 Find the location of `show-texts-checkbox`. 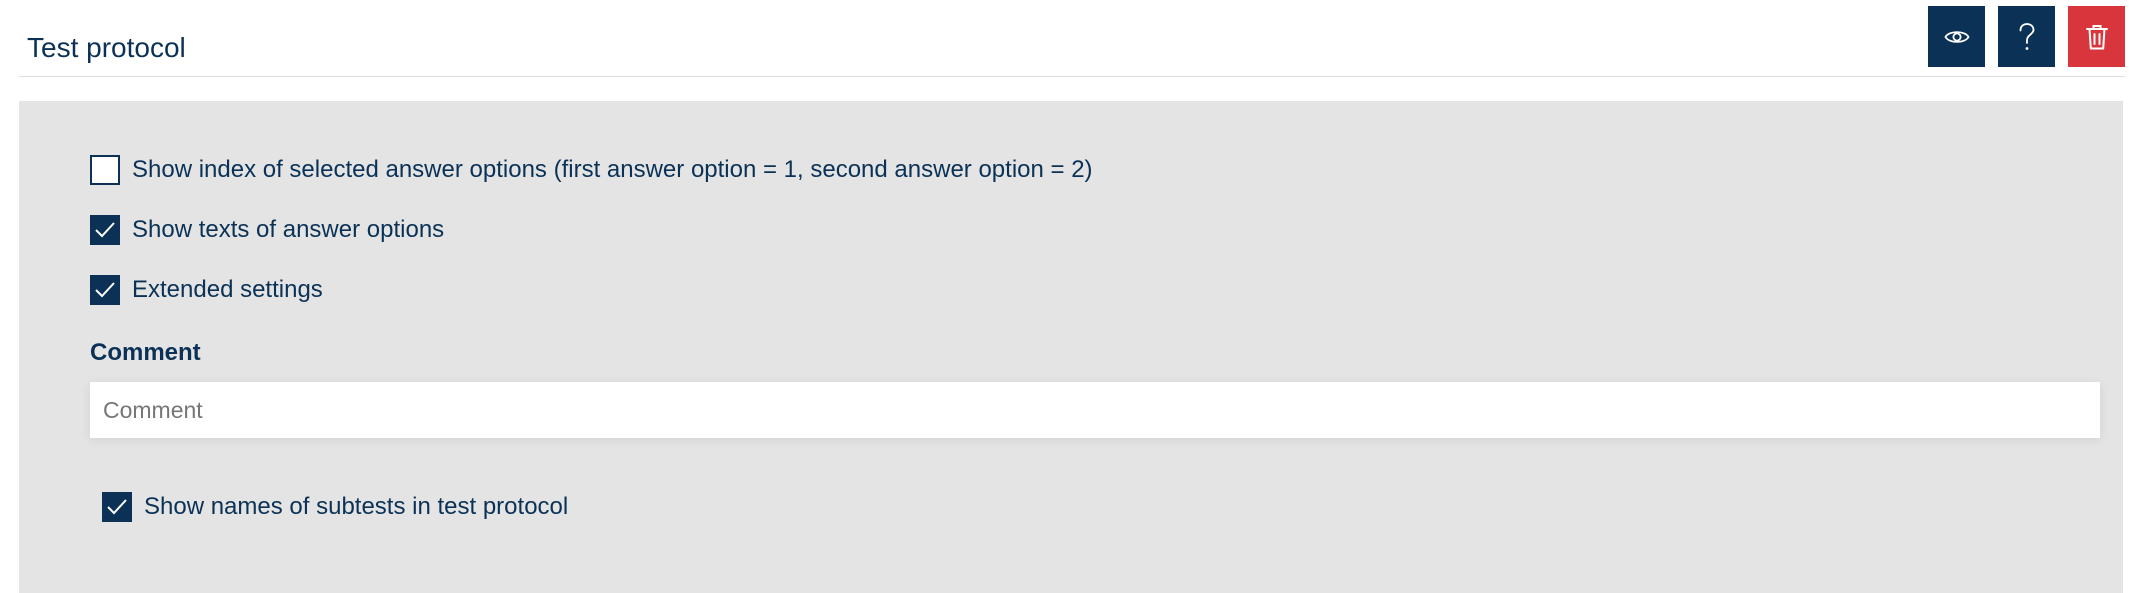

show-texts-checkbox is located at coordinates (105, 230).